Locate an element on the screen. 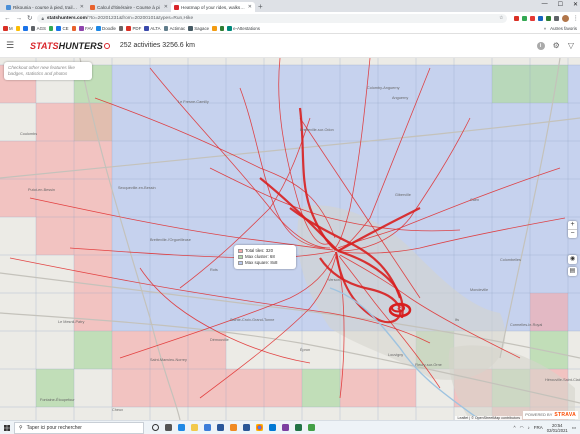  app-icon-green is located at coordinates (311, 427).